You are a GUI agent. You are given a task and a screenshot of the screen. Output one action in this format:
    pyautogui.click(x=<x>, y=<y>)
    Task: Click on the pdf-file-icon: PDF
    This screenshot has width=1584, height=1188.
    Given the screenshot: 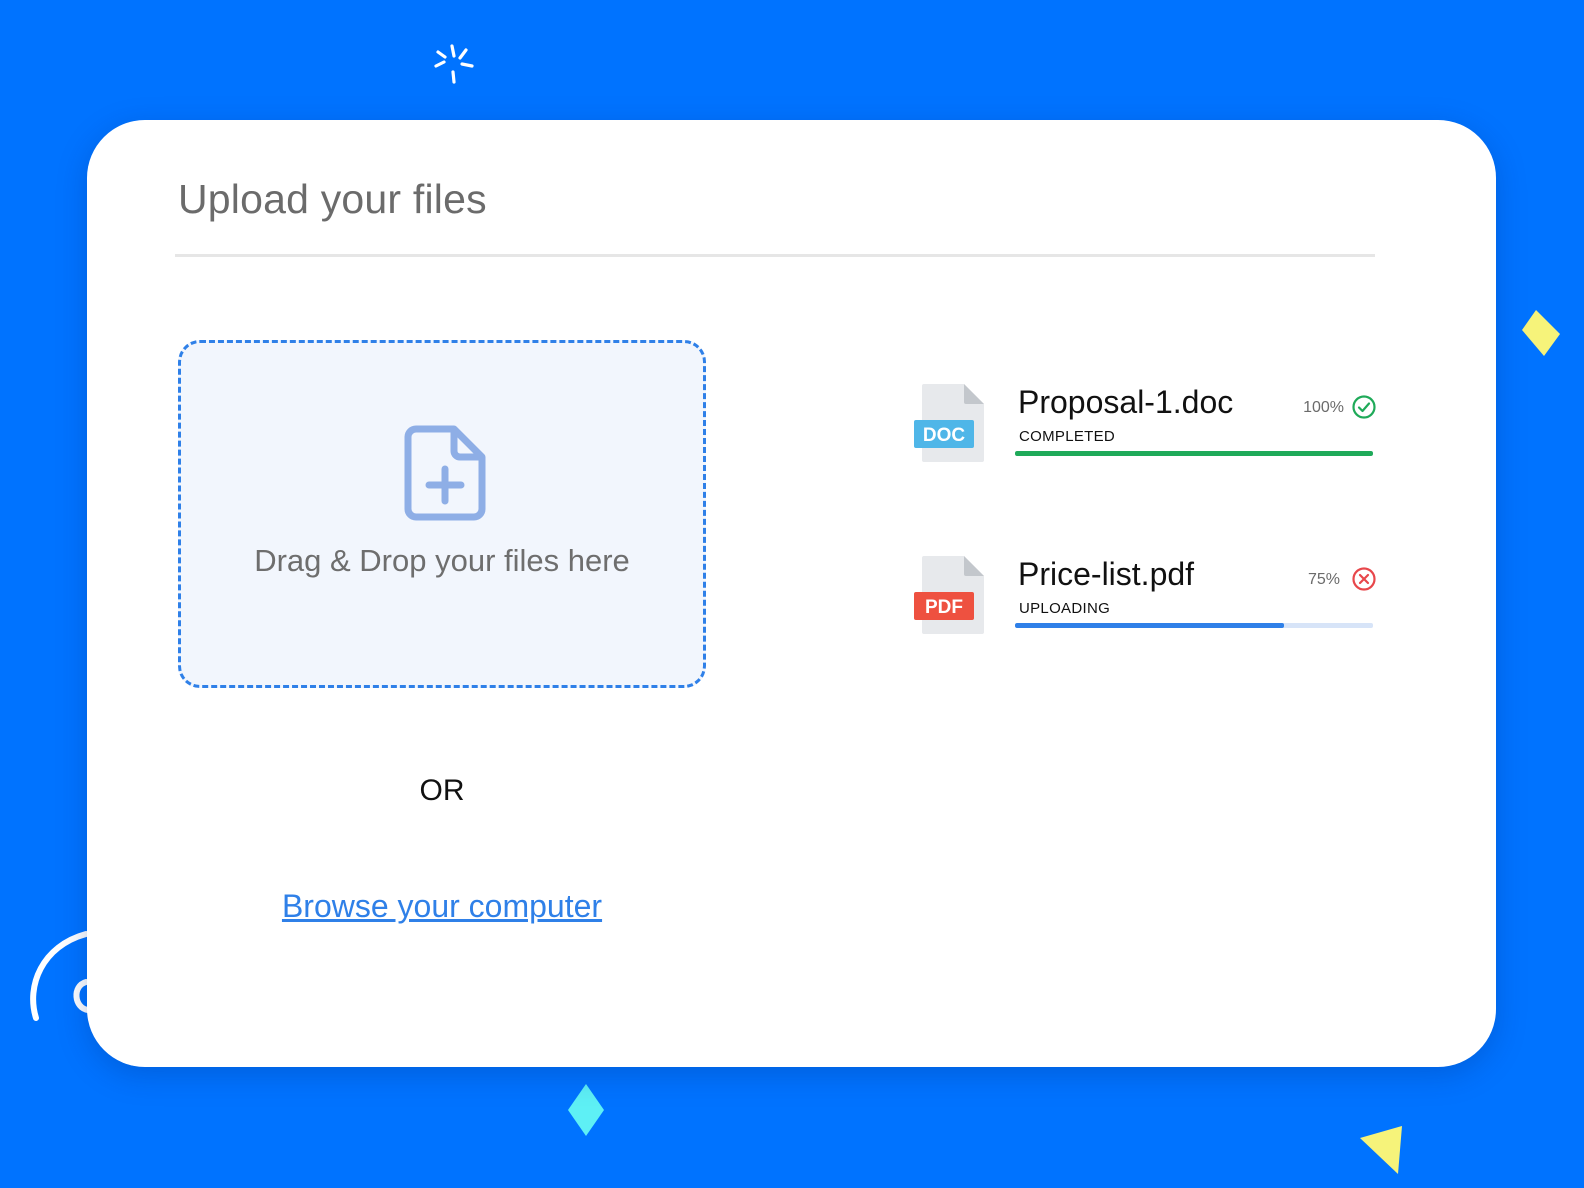 What is the action you would take?
    pyautogui.click(x=949, y=595)
    